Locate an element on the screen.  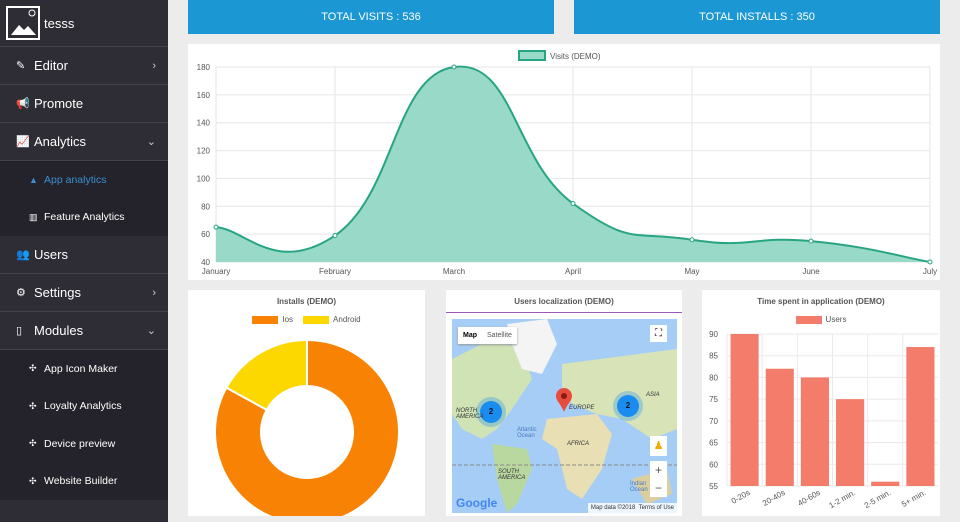
x-tick-label: June is located at coordinates (811, 271).